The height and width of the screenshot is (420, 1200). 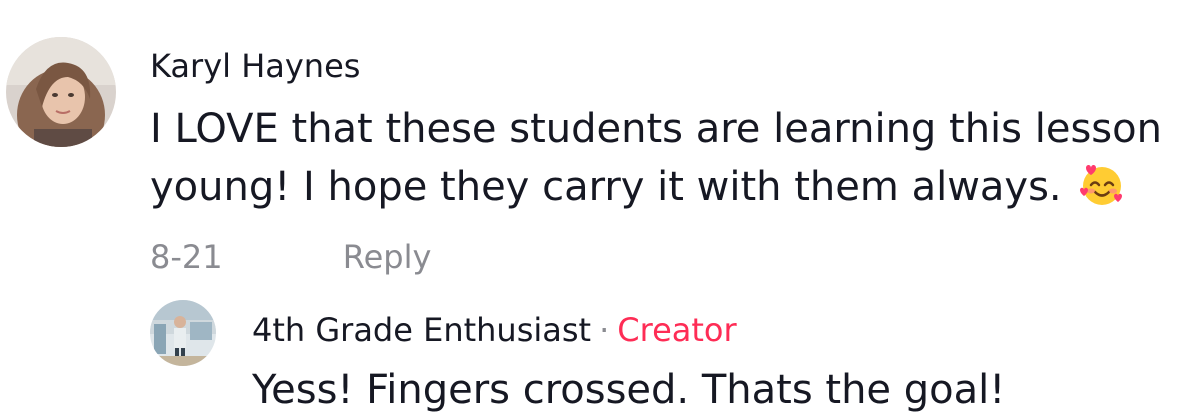 I want to click on comment-author-name: Karyl Haynes, so click(x=255, y=66).